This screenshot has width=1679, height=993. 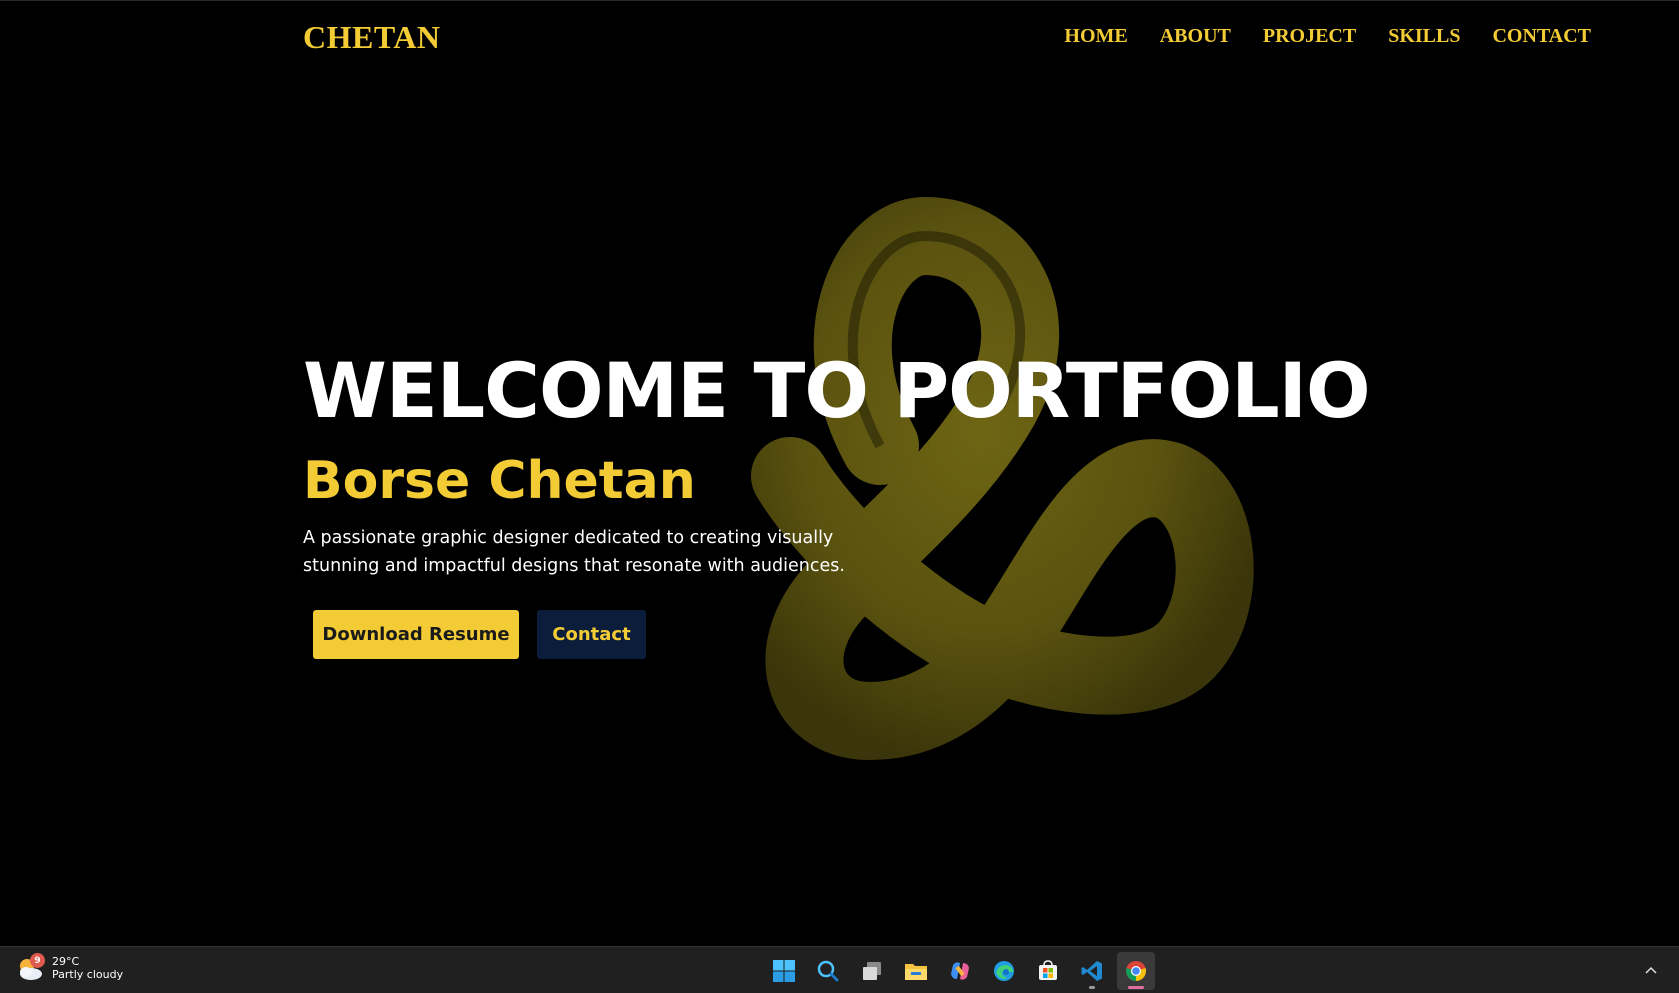 I want to click on weather-temperature: 29°C, so click(x=66, y=961).